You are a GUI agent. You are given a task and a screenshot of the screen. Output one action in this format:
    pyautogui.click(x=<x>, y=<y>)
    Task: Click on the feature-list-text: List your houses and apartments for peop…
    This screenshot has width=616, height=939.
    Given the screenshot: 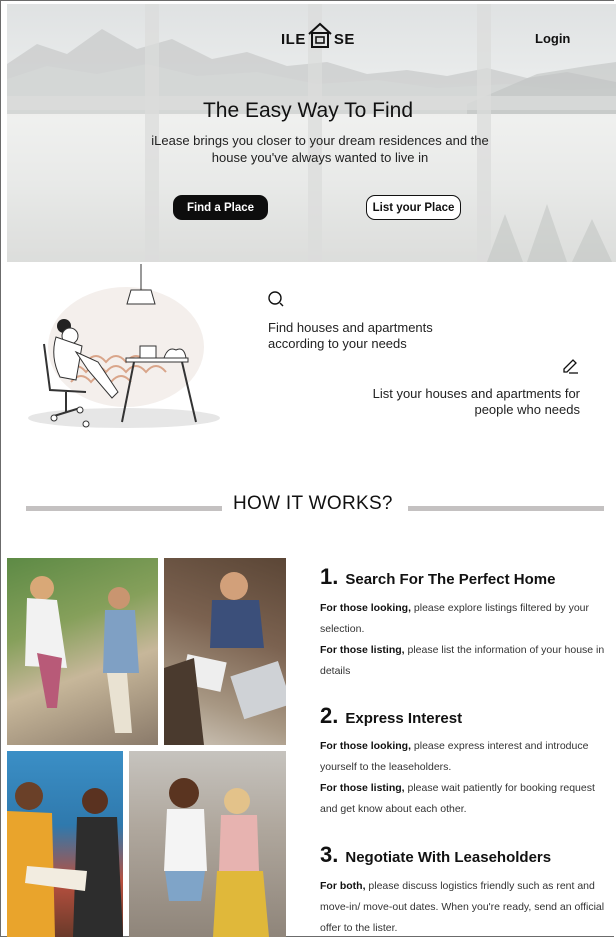 What is the action you would take?
    pyautogui.click(x=476, y=401)
    